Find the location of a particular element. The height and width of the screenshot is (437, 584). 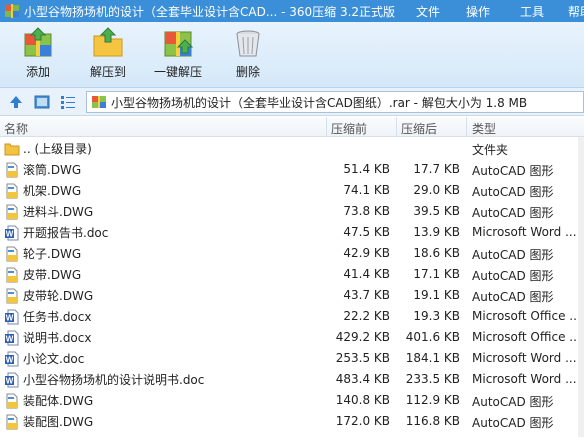

file-compressed-size: 13.9 KB is located at coordinates (436, 232).